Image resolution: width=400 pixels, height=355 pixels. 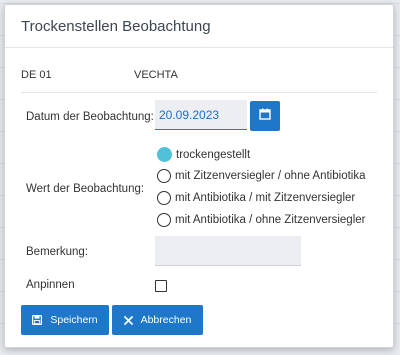 What do you see at coordinates (270, 176) in the screenshot?
I see `radio-label: mit Zitzenversiegler / ohne Antibiotika` at bounding box center [270, 176].